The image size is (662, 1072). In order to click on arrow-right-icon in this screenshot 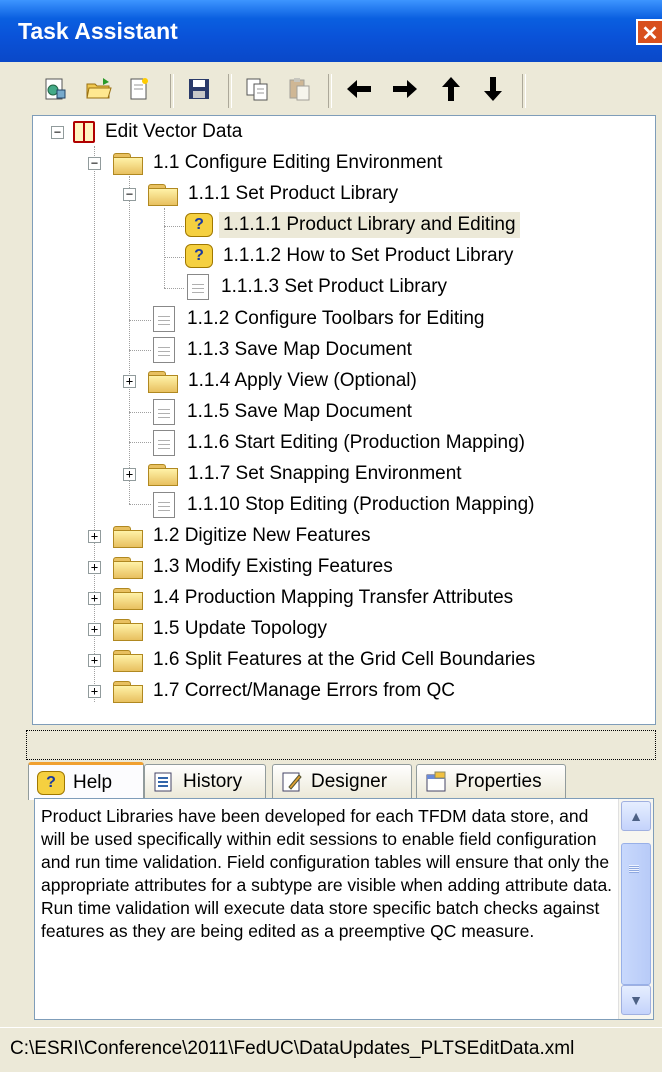, I will do `click(405, 89)`.